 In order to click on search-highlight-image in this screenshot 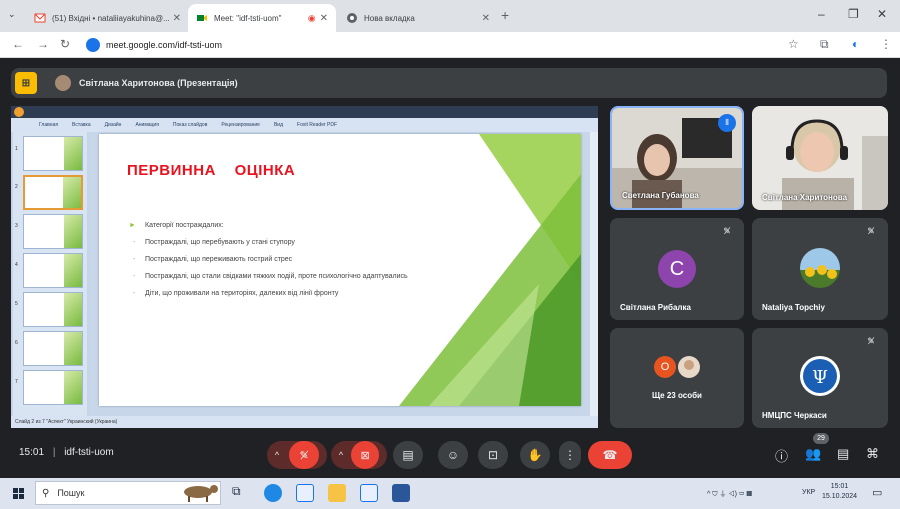, I will do `click(201, 493)`.